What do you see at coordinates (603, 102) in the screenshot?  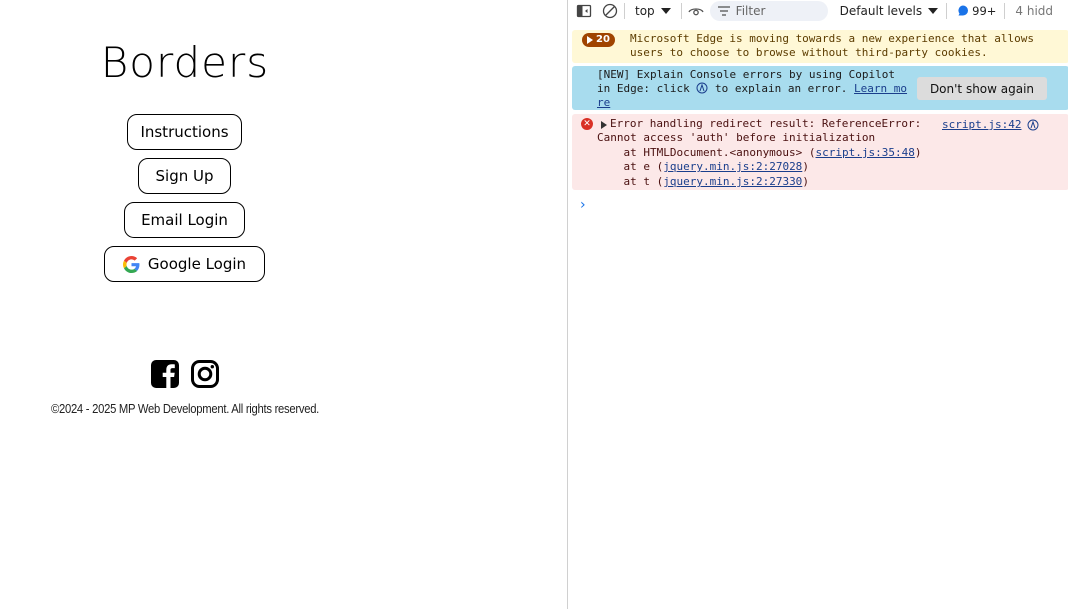 I see `learn-more-link-continued: re` at bounding box center [603, 102].